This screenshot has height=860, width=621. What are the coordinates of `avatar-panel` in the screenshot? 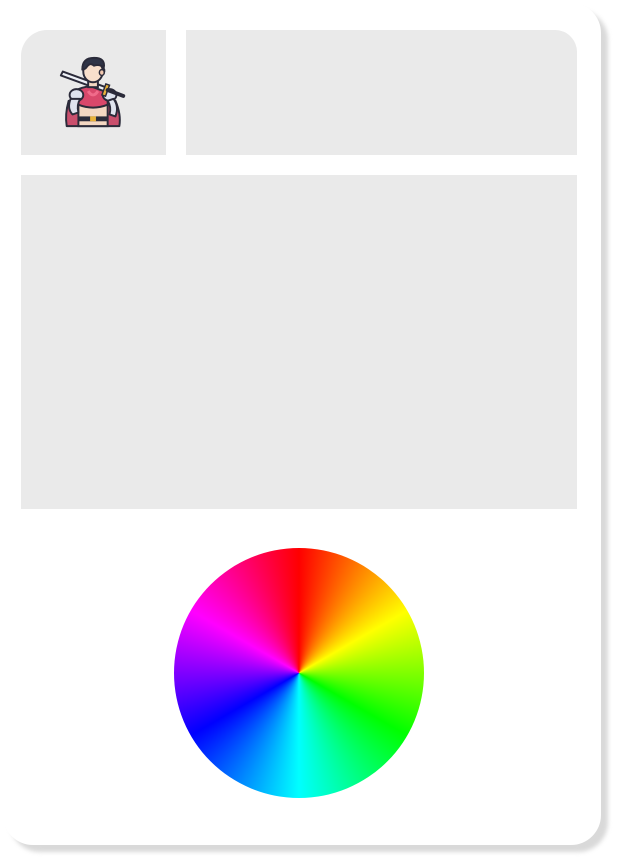 It's located at (93, 92).